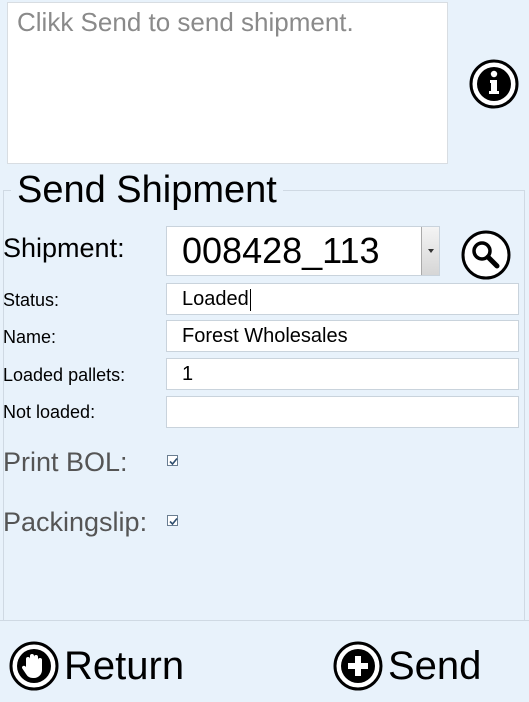 The height and width of the screenshot is (702, 529). Describe the element at coordinates (172, 460) in the screenshot. I see `print-bol-checkbox` at that location.